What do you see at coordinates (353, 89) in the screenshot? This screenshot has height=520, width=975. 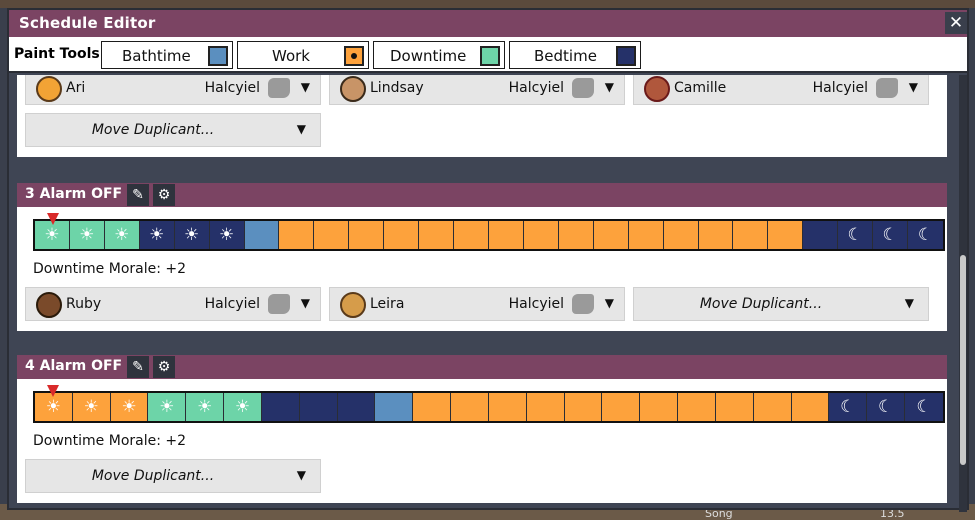 I see `avatar` at bounding box center [353, 89].